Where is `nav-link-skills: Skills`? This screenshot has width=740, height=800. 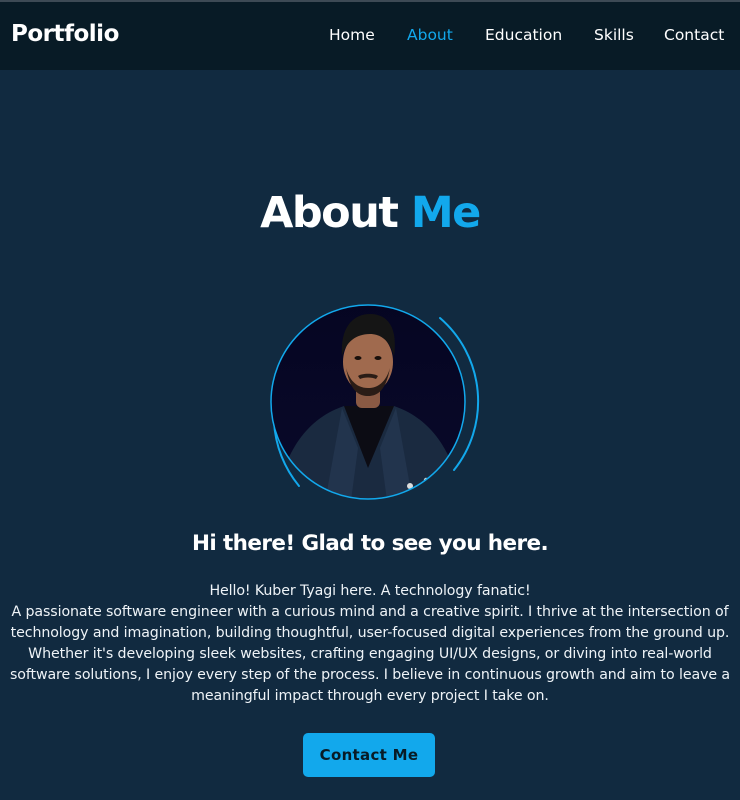
nav-link-skills: Skills is located at coordinates (614, 35).